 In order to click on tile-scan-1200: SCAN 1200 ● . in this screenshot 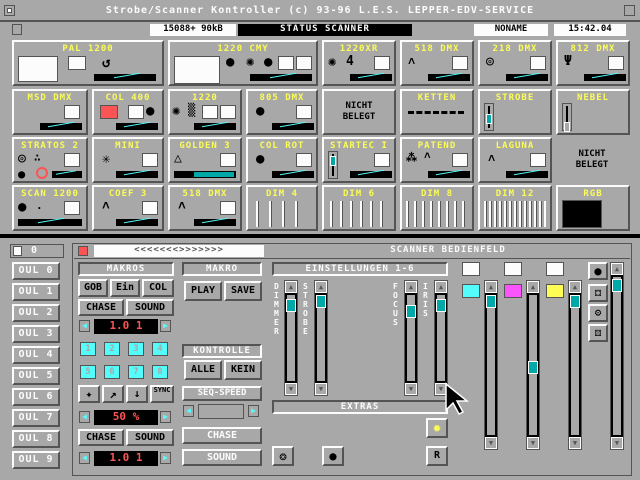, I will do `click(50, 208)`.